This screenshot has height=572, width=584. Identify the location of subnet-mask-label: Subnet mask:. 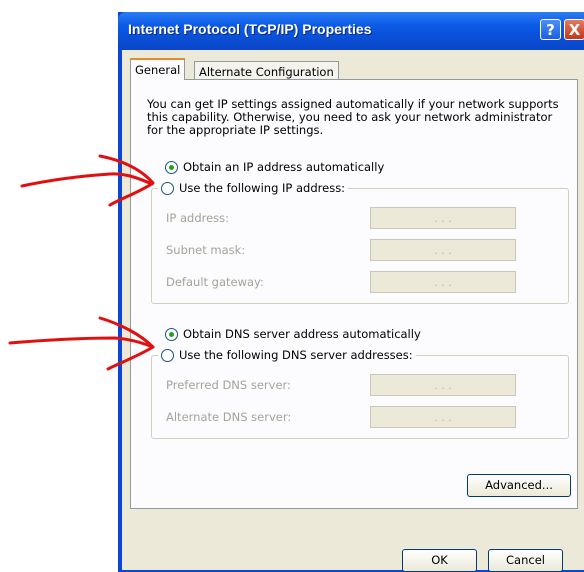
(206, 250).